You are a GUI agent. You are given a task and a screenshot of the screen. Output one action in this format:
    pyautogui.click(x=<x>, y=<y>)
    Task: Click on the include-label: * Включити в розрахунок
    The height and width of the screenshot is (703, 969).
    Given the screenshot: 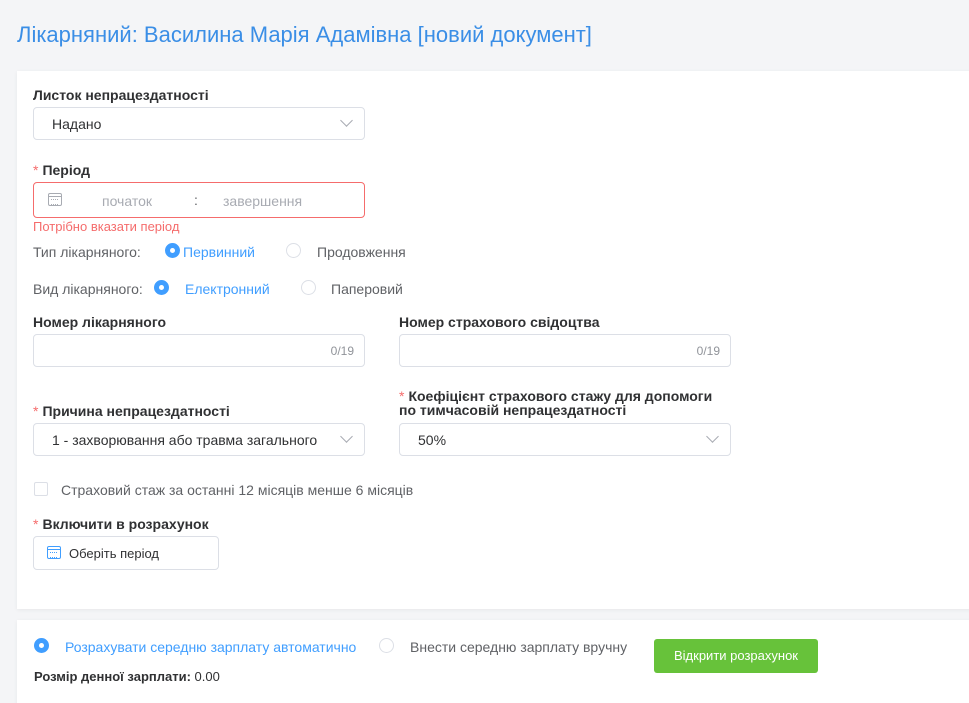 What is the action you would take?
    pyautogui.click(x=121, y=524)
    